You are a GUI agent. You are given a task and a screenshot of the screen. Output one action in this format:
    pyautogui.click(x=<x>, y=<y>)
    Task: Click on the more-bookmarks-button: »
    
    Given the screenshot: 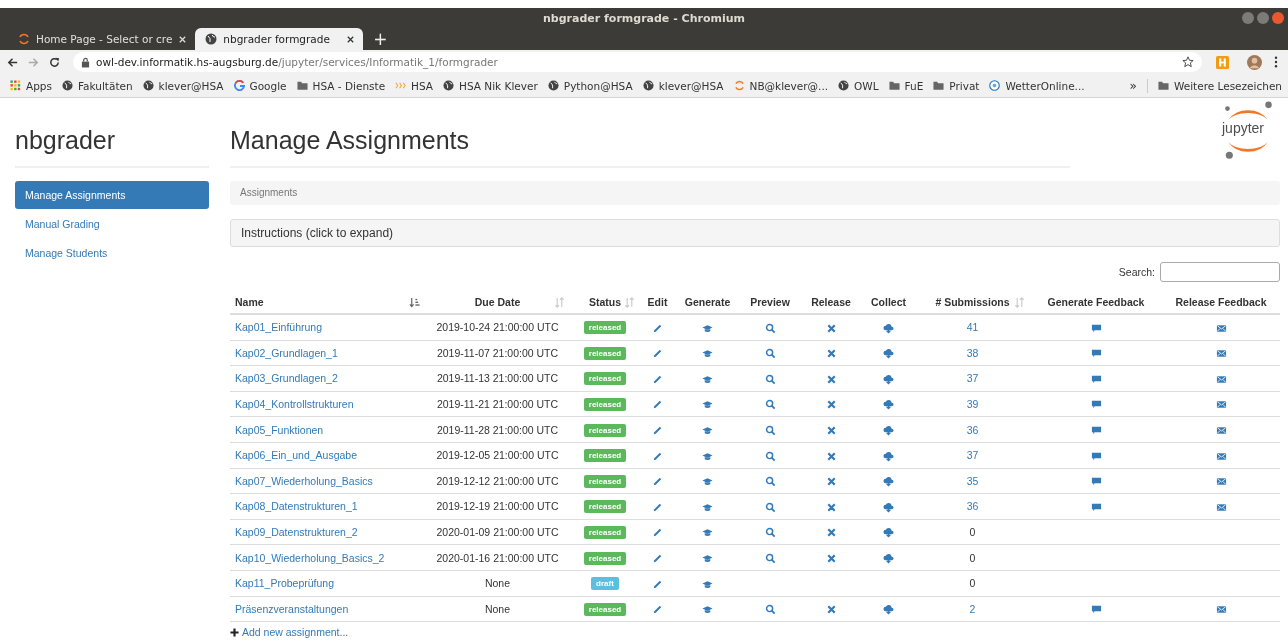 What is the action you would take?
    pyautogui.click(x=1133, y=85)
    